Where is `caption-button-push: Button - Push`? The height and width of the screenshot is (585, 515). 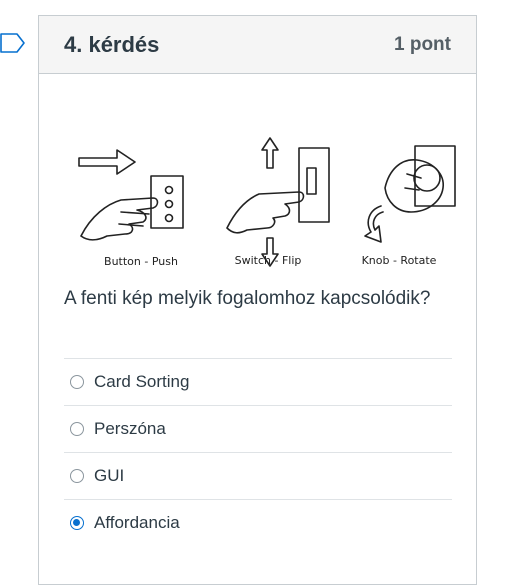 caption-button-push: Button - Push is located at coordinates (141, 261).